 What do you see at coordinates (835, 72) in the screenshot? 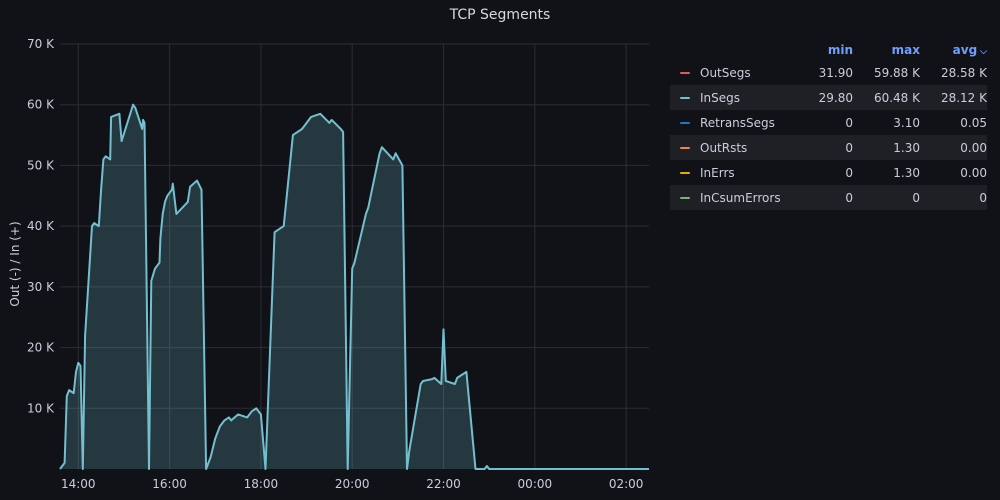
I see `legend-value-min: 31.90` at bounding box center [835, 72].